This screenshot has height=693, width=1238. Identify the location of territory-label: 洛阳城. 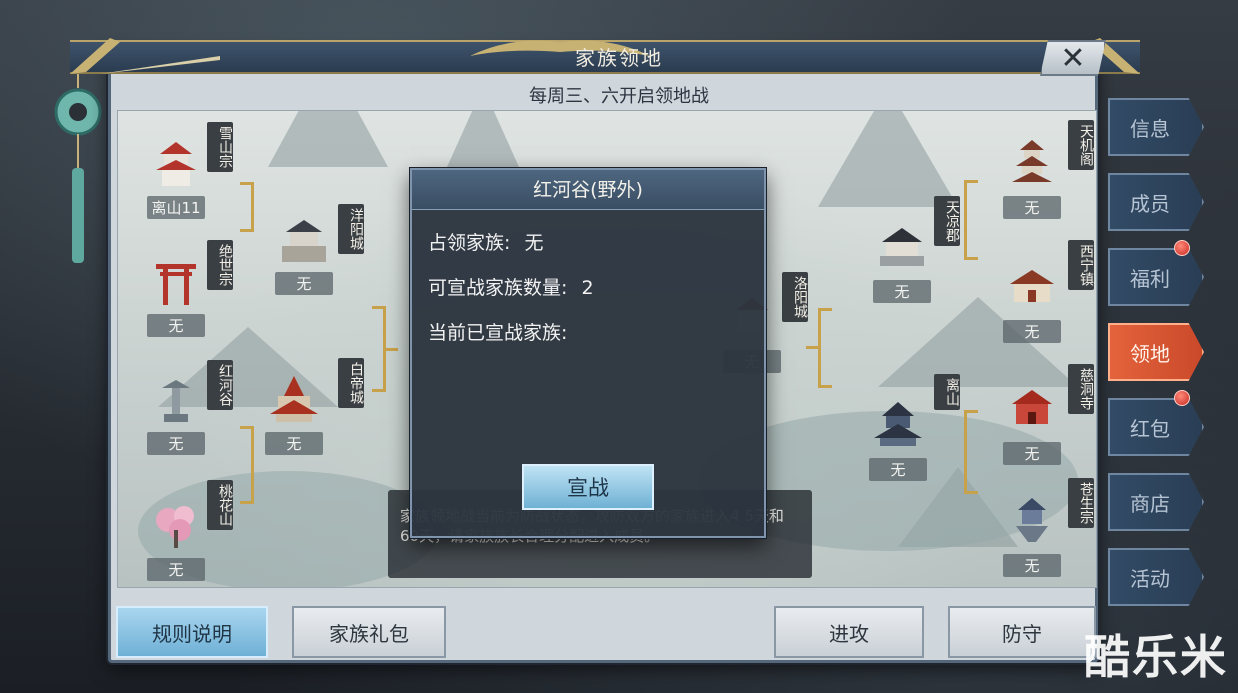
(795, 297).